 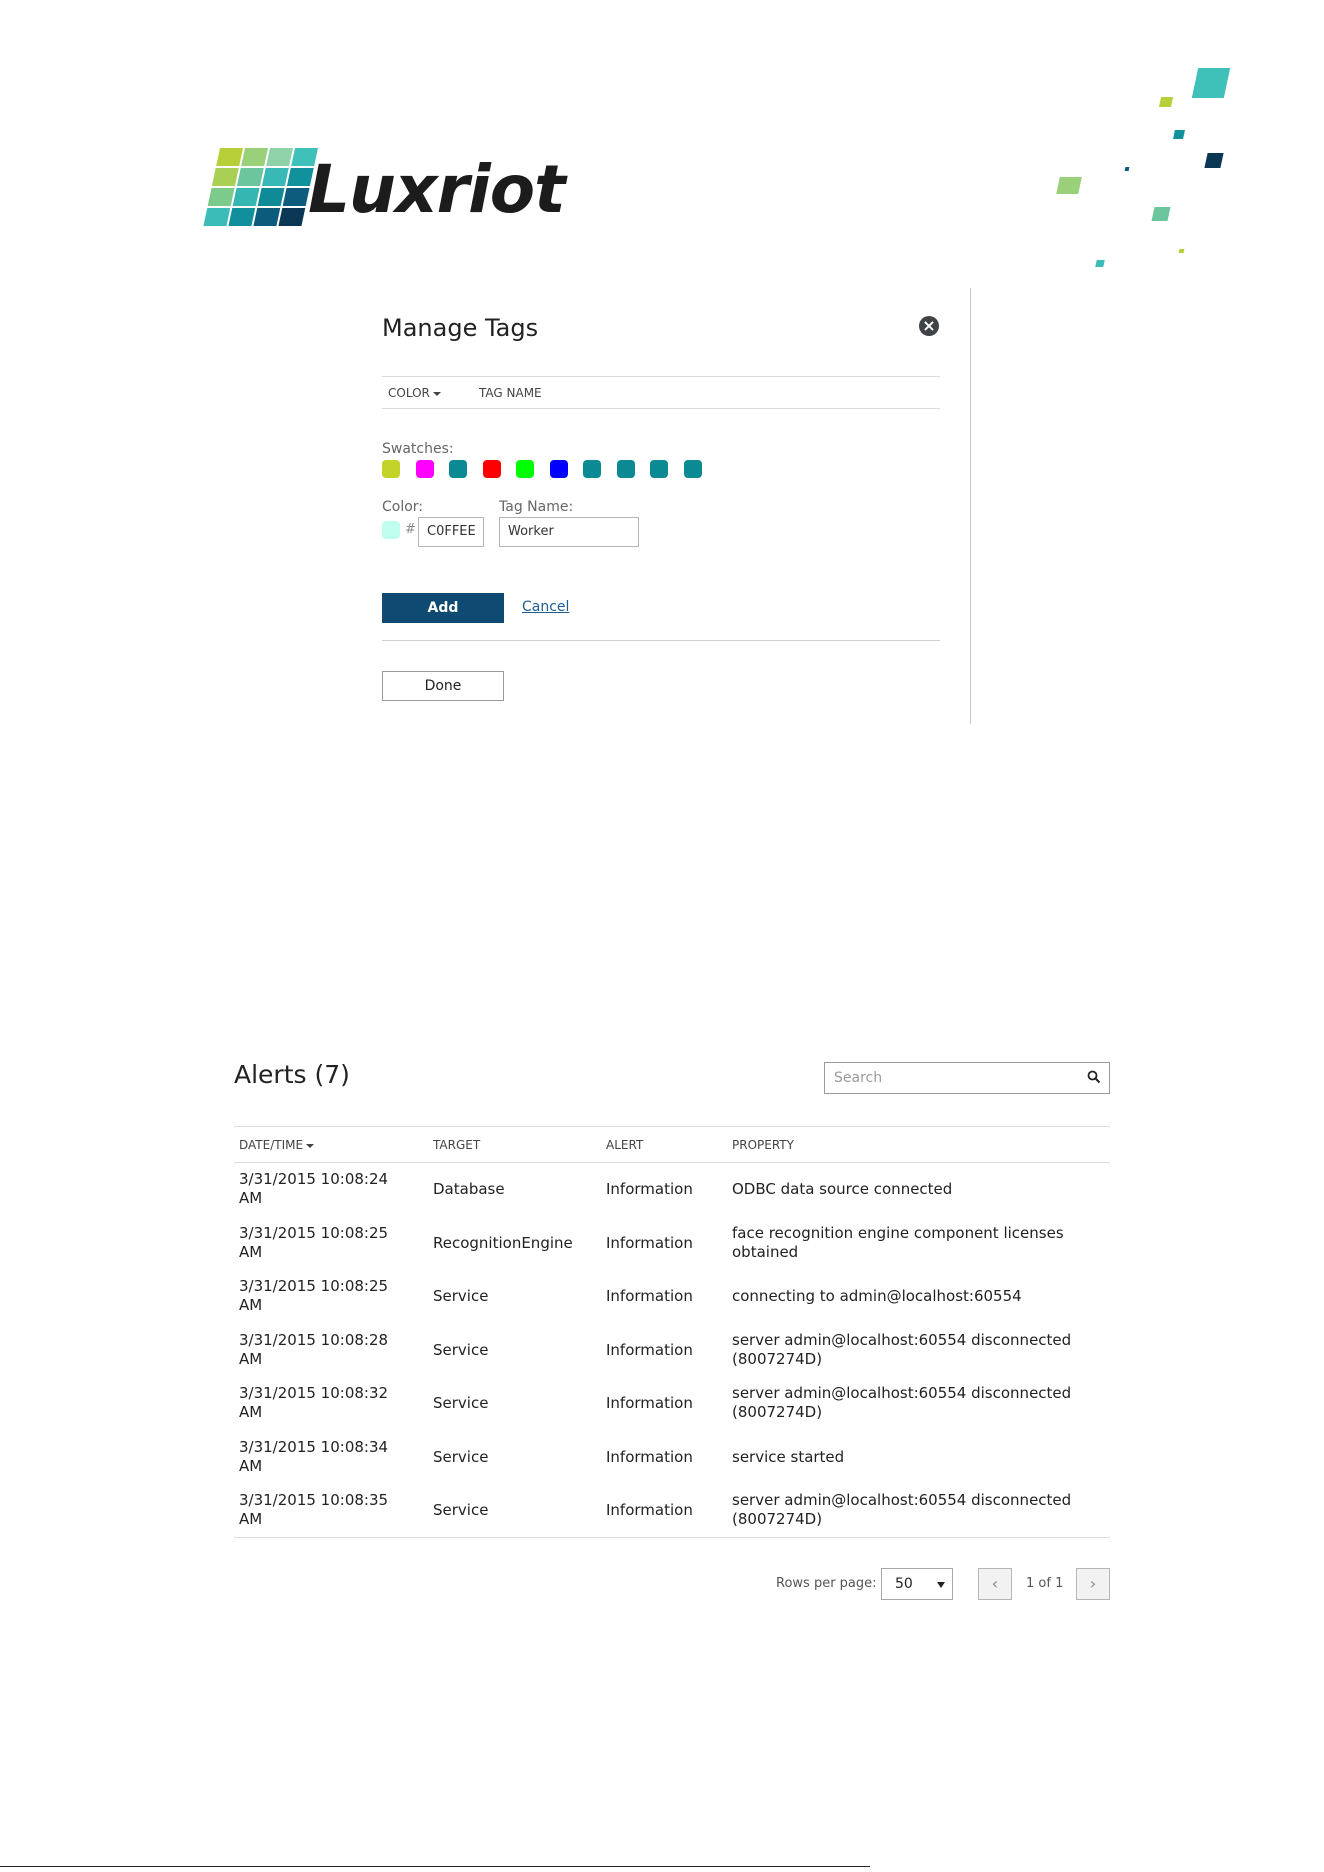 What do you see at coordinates (403, 507) in the screenshot?
I see `color-label: Color:` at bounding box center [403, 507].